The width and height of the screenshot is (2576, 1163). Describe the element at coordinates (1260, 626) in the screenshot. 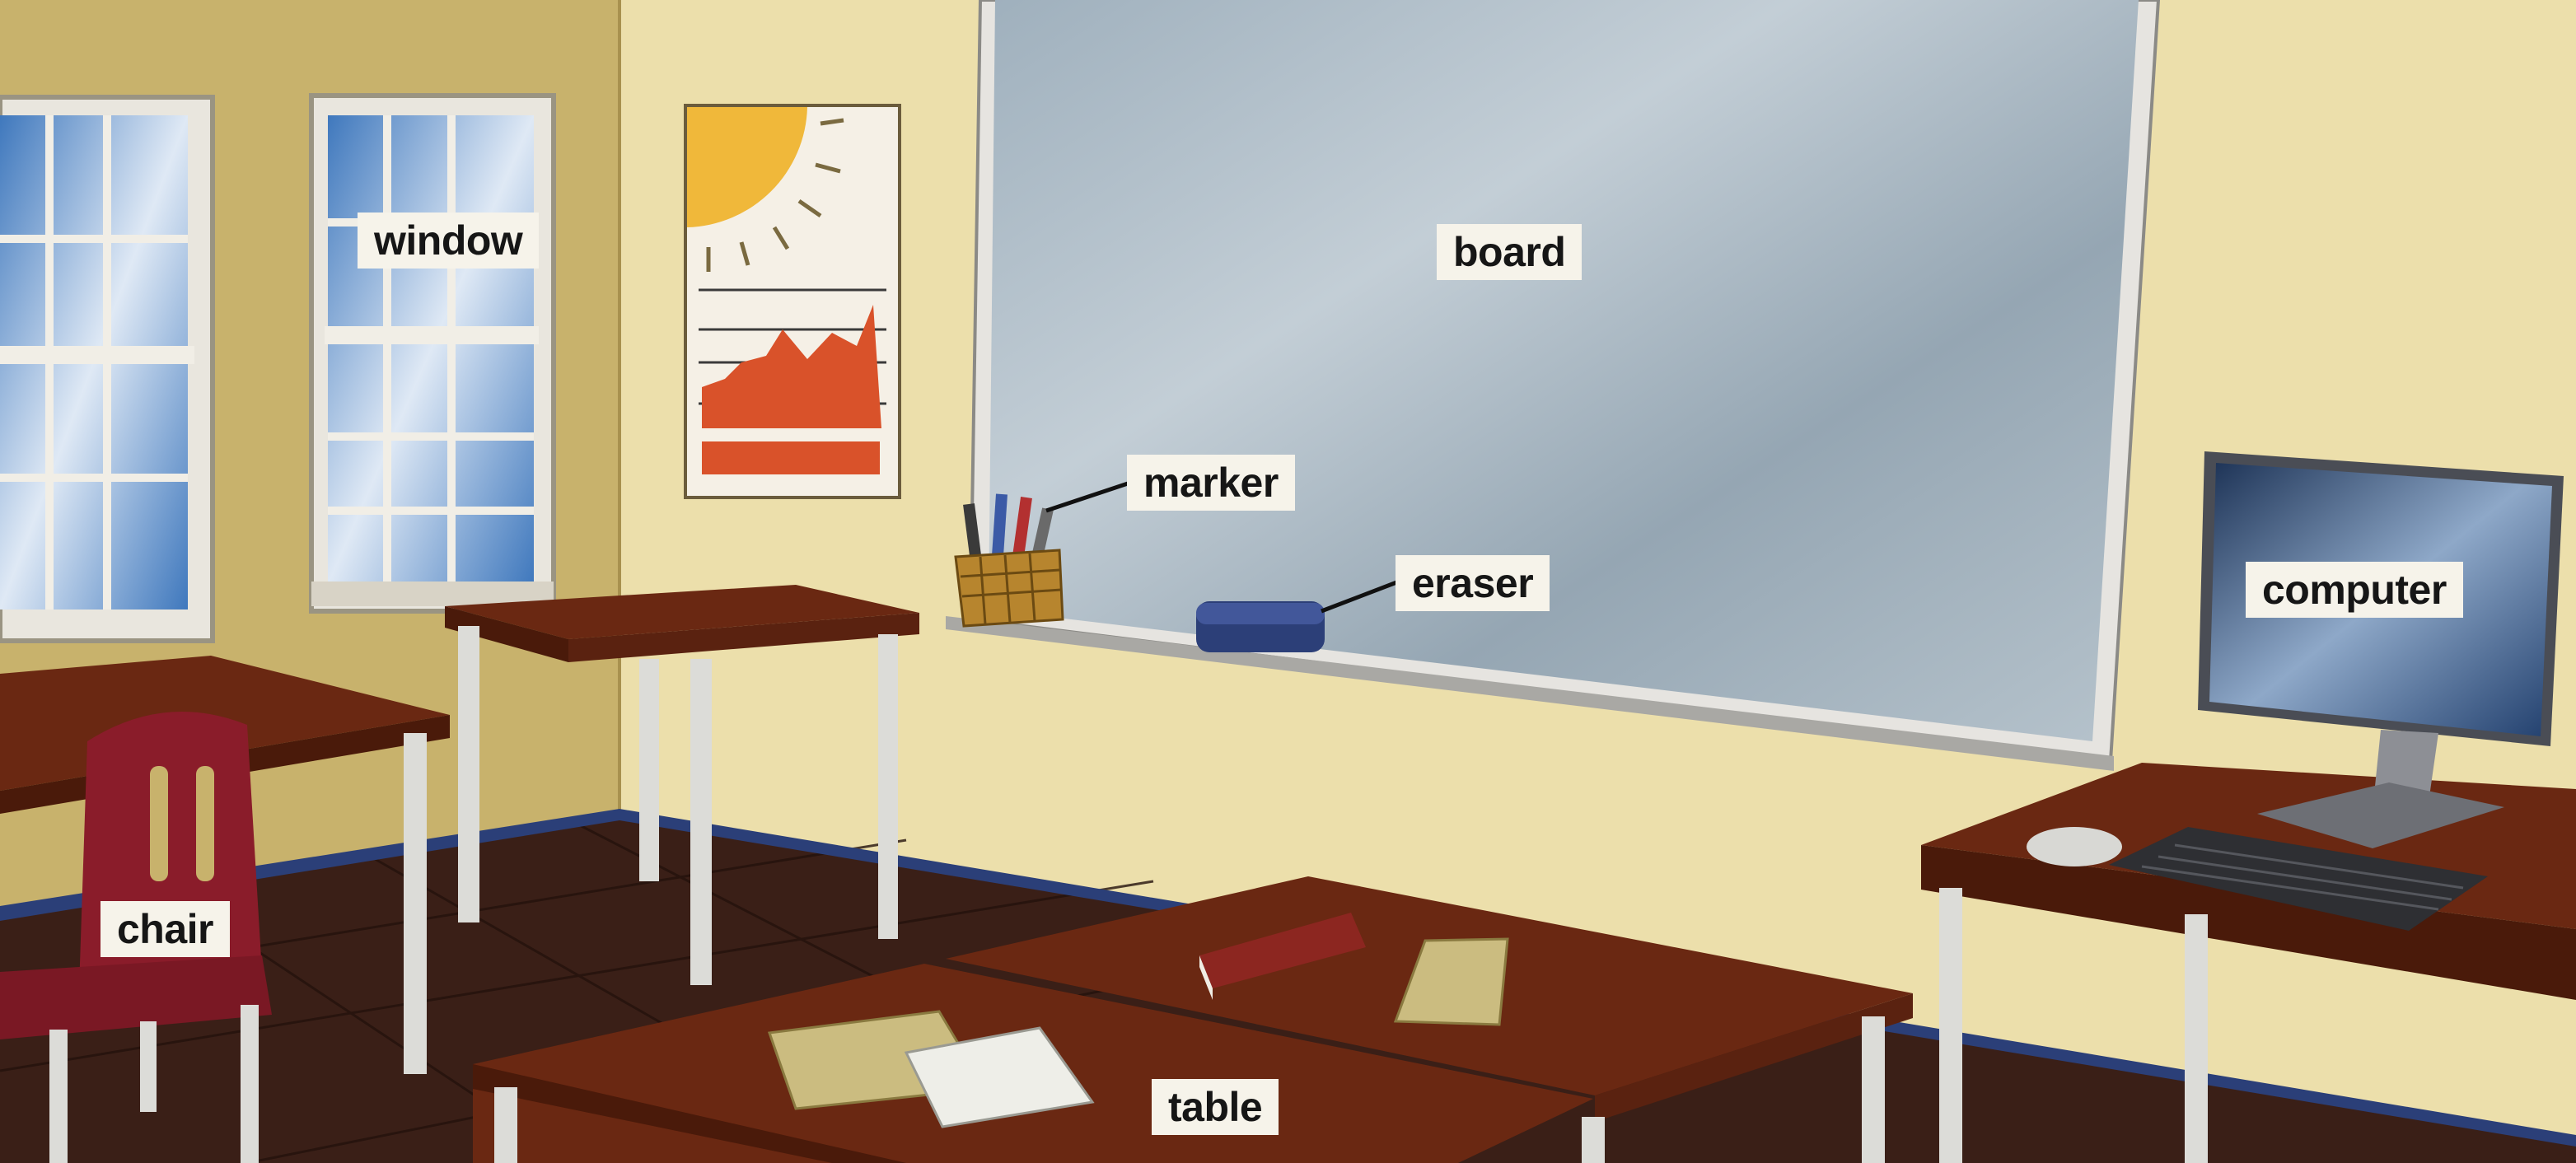

I see `eraser-object` at that location.